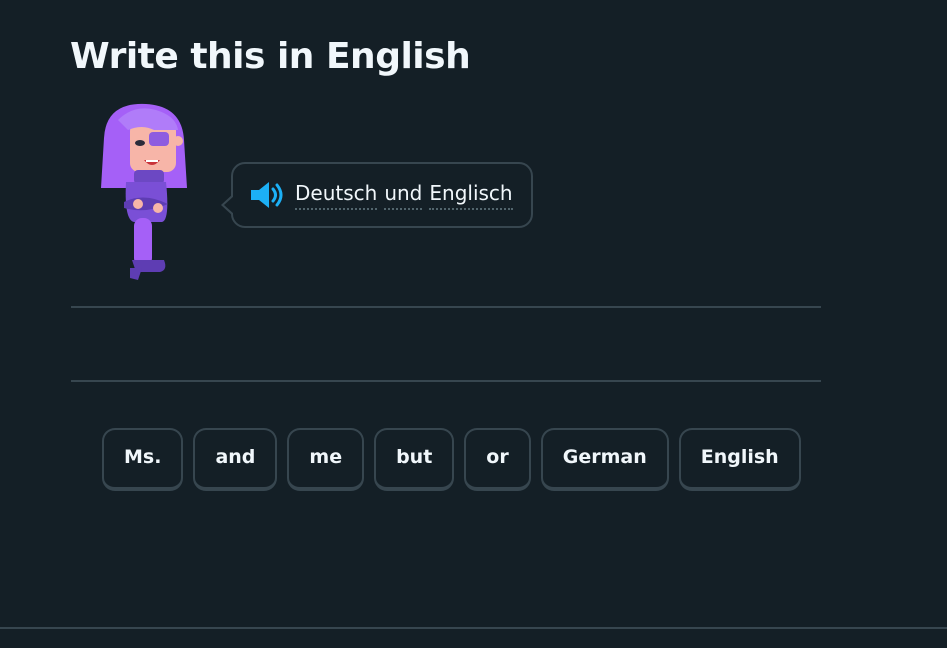 Image resolution: width=947 pixels, height=648 pixels. I want to click on prompt-word: Deutsch, so click(336, 195).